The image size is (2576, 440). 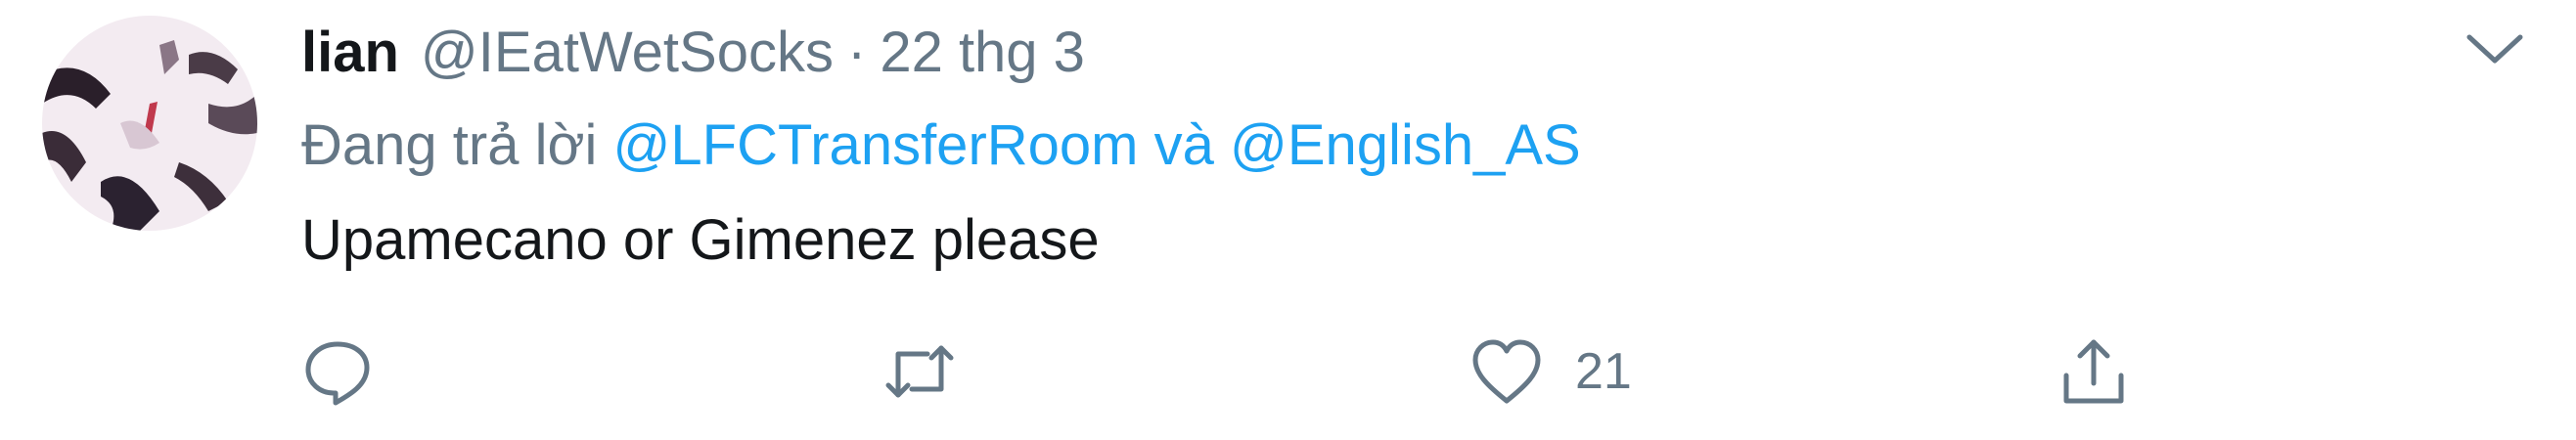 I want to click on share-button, so click(x=2094, y=371).